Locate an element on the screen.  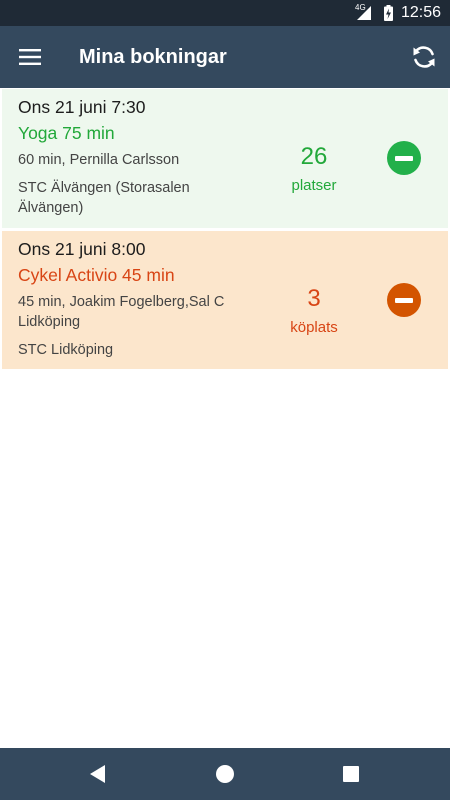
queue-label: köplats is located at coordinates (314, 327).